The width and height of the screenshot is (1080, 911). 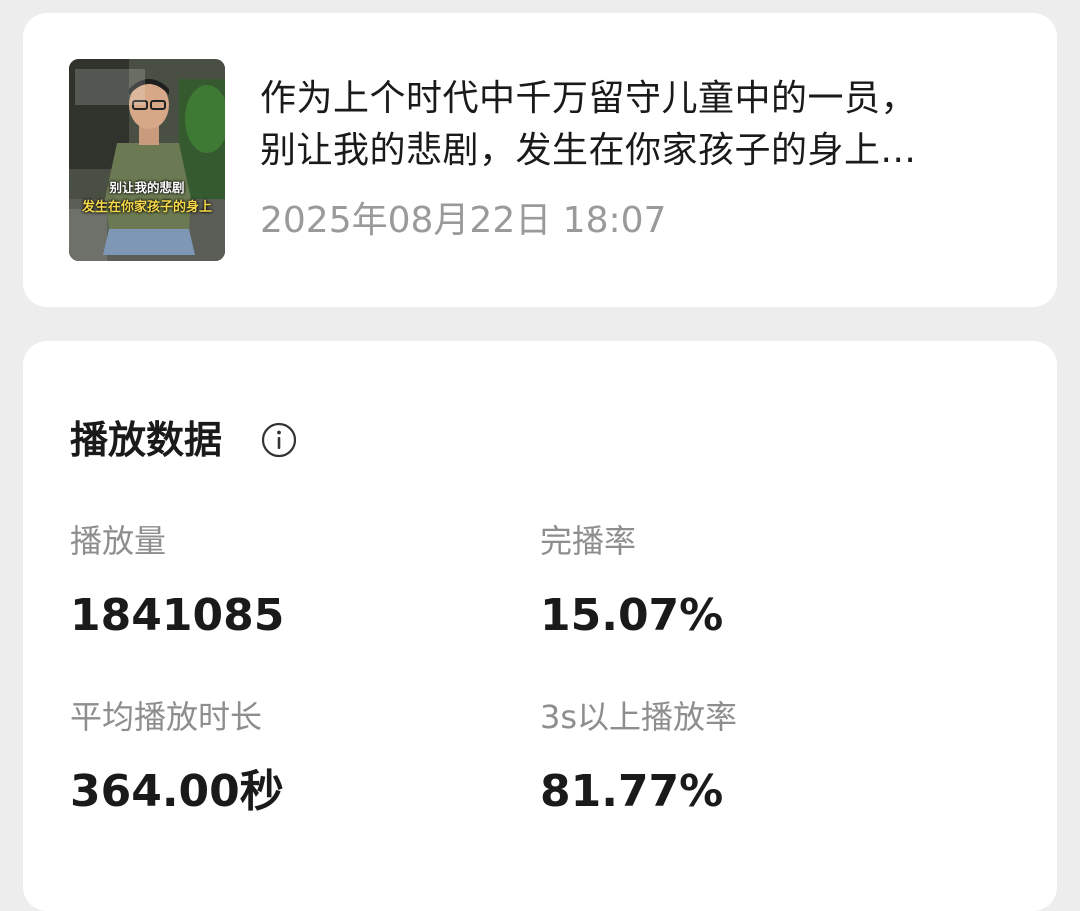 I want to click on thumbnail-image, so click(x=147, y=160).